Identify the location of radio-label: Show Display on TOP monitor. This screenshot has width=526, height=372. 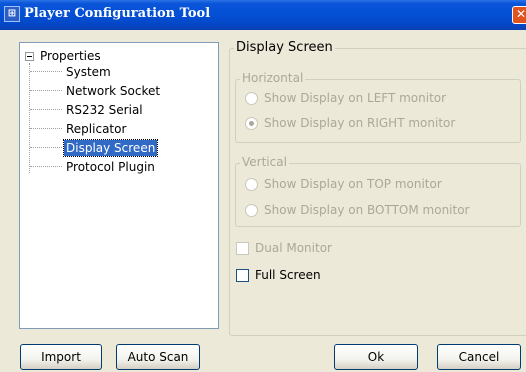
(353, 184).